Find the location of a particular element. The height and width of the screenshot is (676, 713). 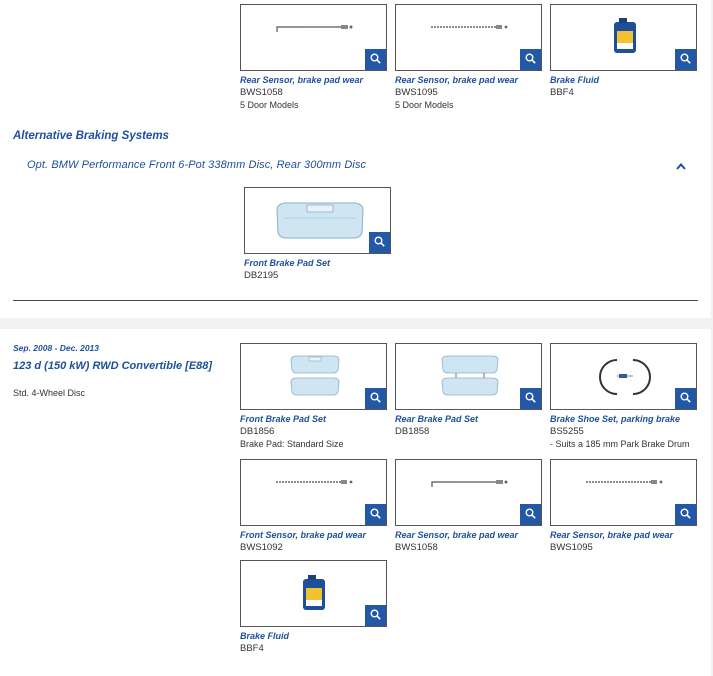

product-card: Rear Brake Pad Set DB1858 is located at coordinates (468, 390).